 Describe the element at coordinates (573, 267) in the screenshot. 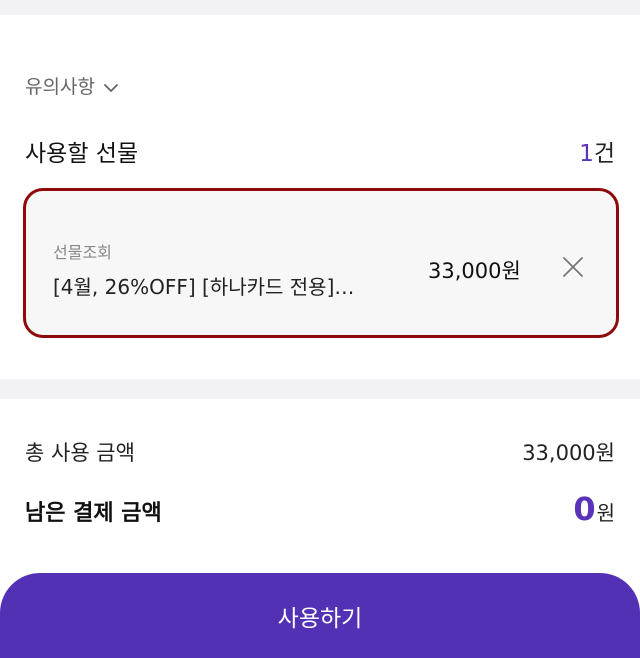

I see `close-icon` at that location.